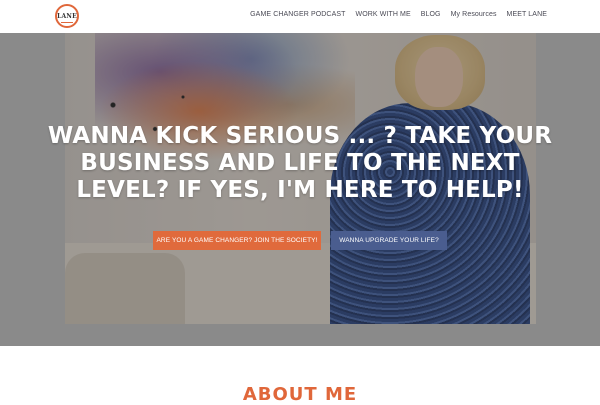 This screenshot has width=600, height=405. What do you see at coordinates (383, 14) in the screenshot?
I see `nav-item-work-with-me: WORK WITH ME` at bounding box center [383, 14].